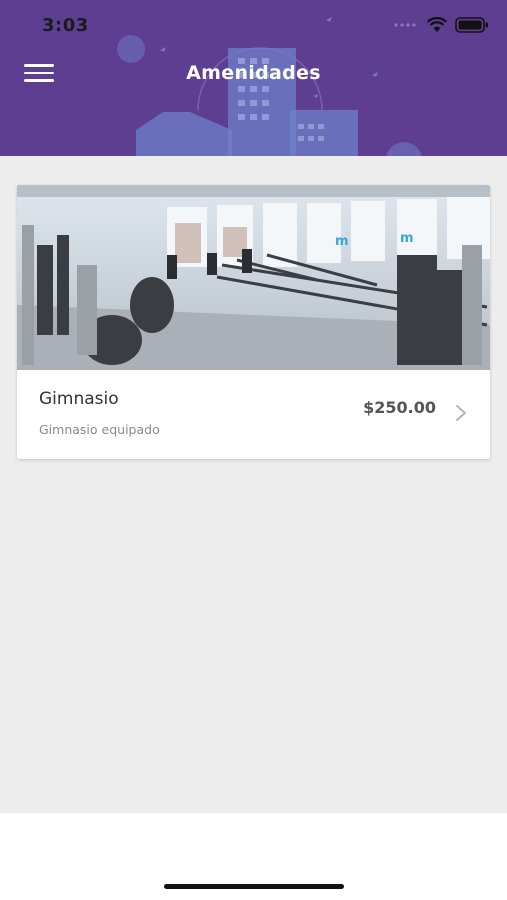 This screenshot has height=900, width=507. Describe the element at coordinates (437, 24) in the screenshot. I see `wifi-icon` at that location.